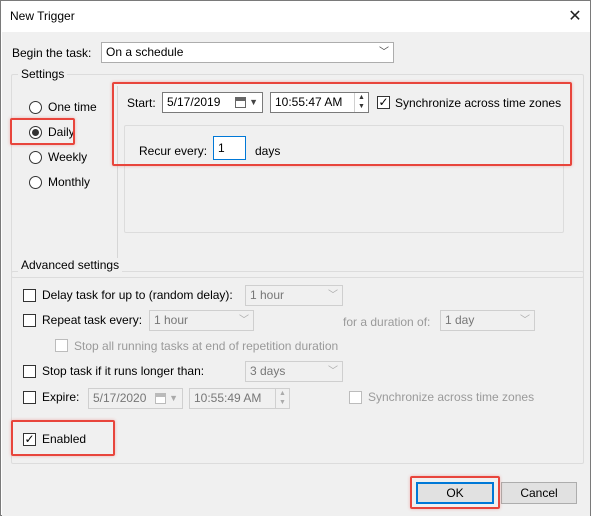 This screenshot has height=516, width=591. Describe the element at coordinates (309, 102) in the screenshot. I see `start-time-value: 10:55:47 AM` at that location.